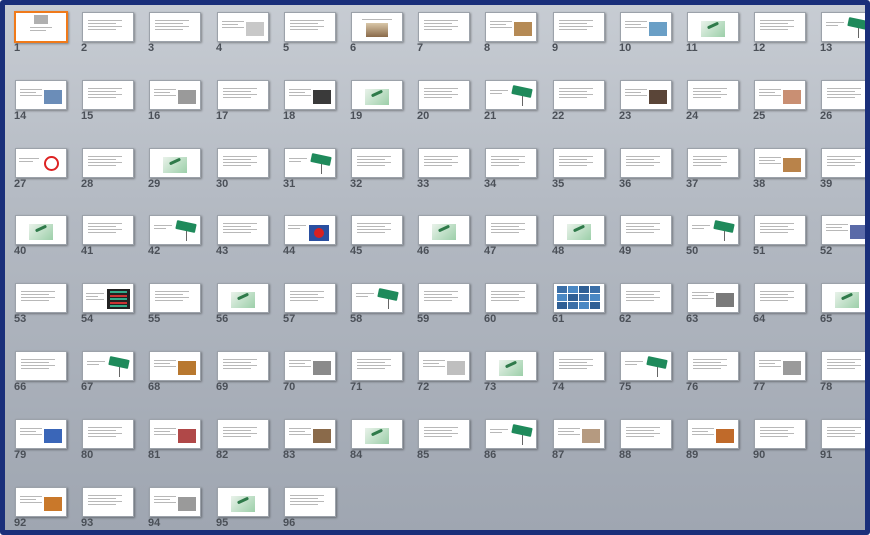 The height and width of the screenshot is (535, 870). I want to click on slide-item: 65, so click(842, 307).